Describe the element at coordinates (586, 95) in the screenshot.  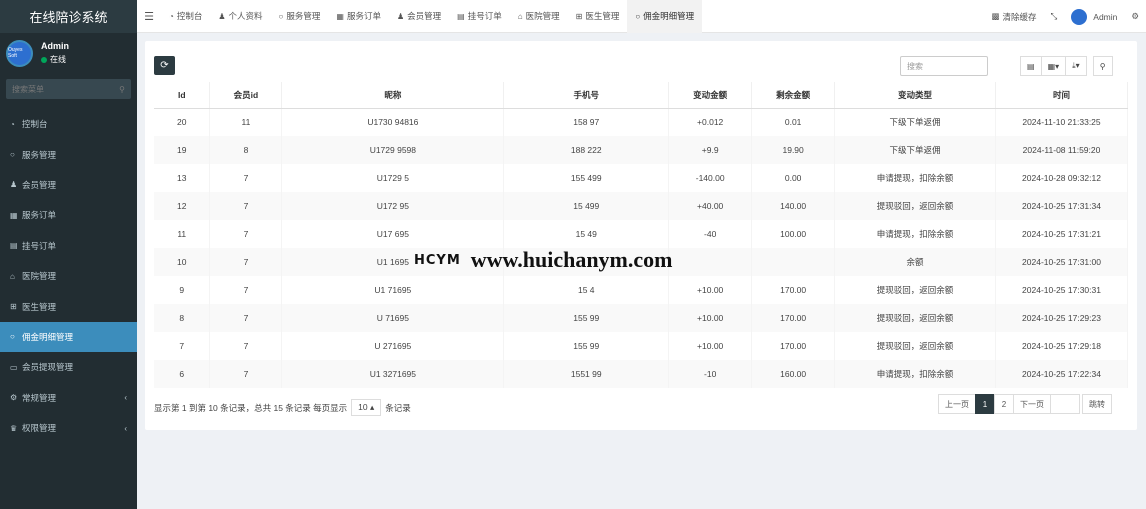
I see `column-header: 手机号` at that location.